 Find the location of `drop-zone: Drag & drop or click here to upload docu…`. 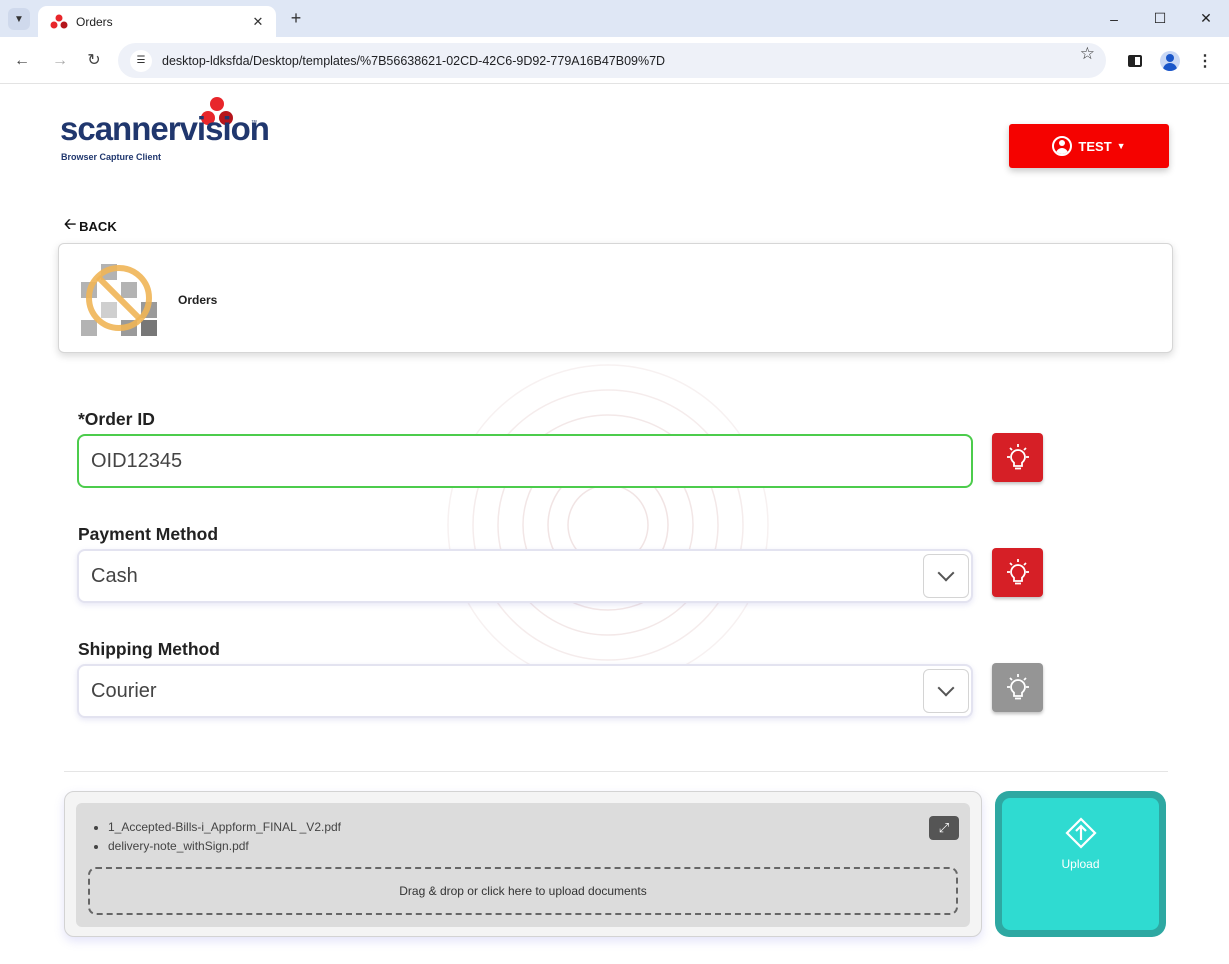

drop-zone: Drag & drop or click here to upload docu… is located at coordinates (523, 891).